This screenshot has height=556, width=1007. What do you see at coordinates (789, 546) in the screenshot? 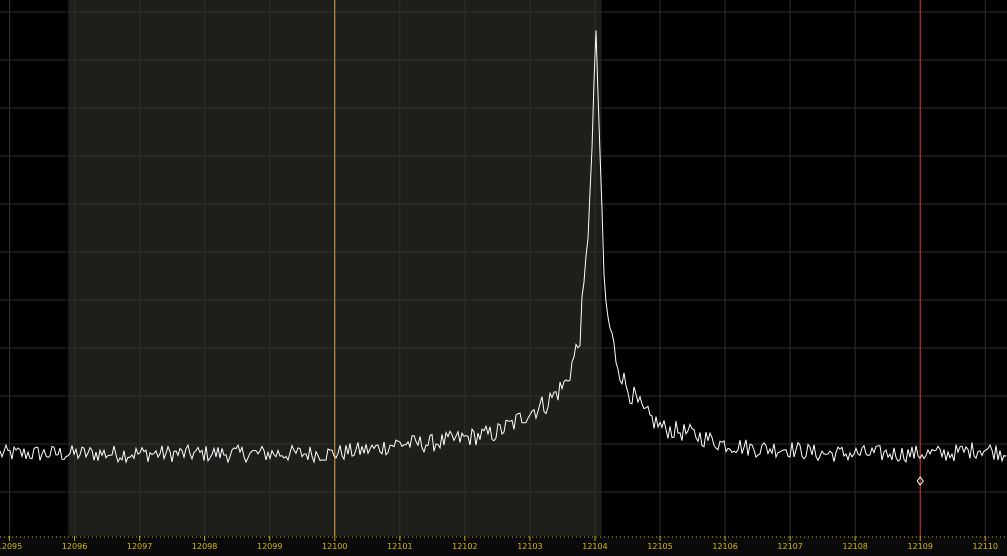
I see `tick-label: 12107` at bounding box center [789, 546].